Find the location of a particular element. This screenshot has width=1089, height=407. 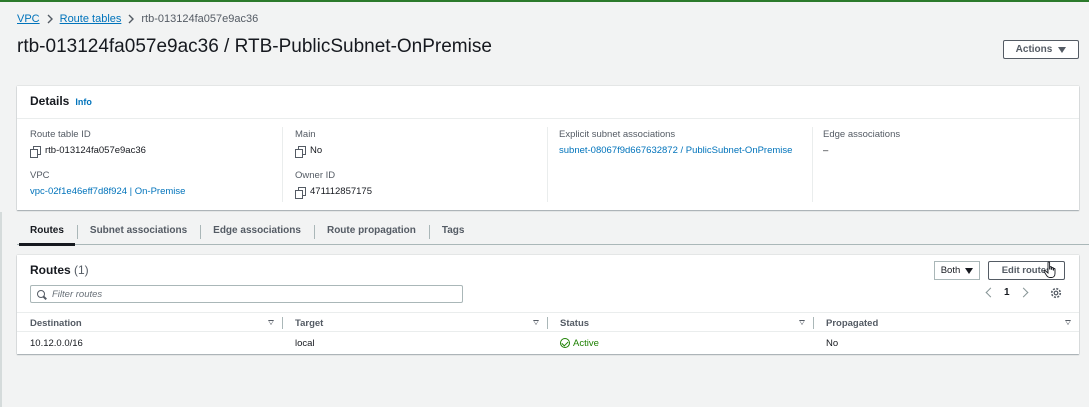

edge-associations-label: Edge associations is located at coordinates (862, 134).